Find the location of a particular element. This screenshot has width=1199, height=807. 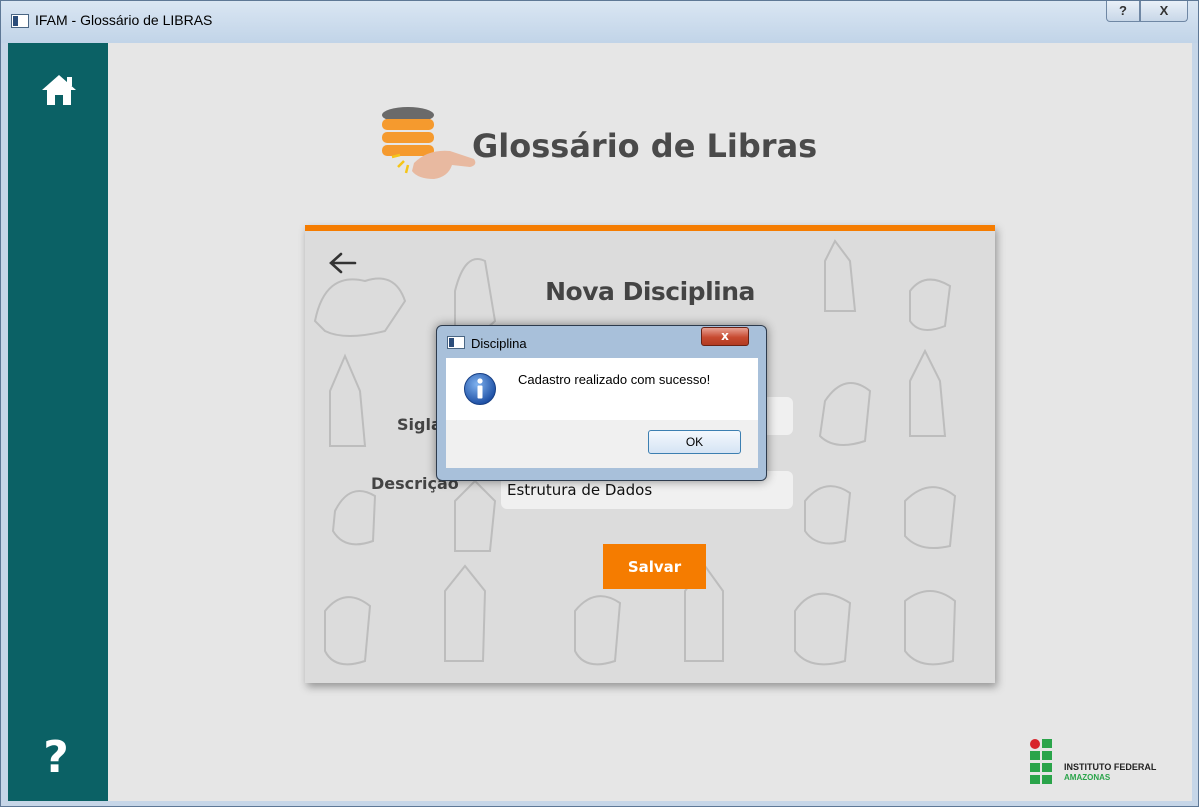

ok-button: OK is located at coordinates (694, 442).